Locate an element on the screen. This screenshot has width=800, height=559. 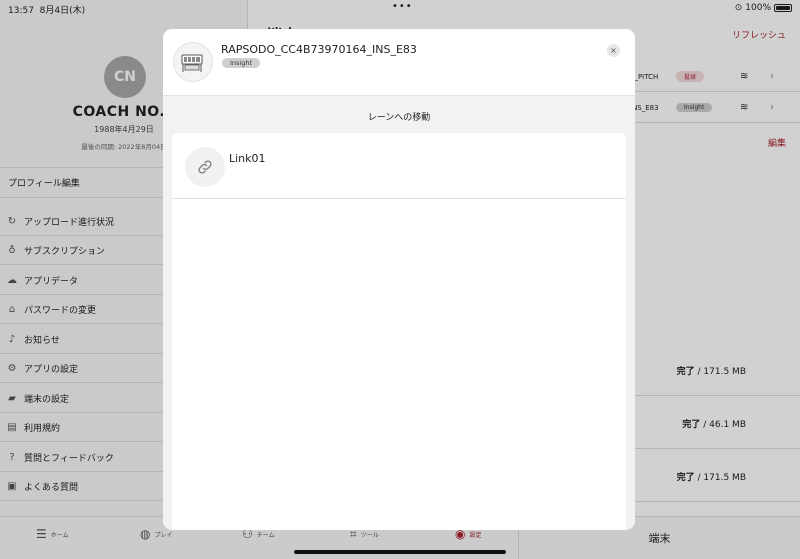
device-title: RAPSODO_CC4B73970164_INS_E83 is located at coordinates (319, 49).